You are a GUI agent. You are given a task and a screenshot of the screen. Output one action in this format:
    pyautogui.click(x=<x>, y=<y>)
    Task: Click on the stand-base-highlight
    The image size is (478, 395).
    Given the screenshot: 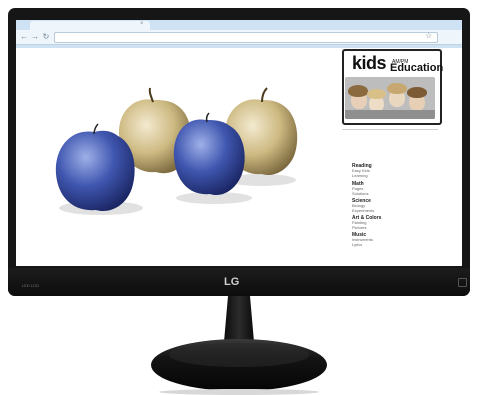 What is the action you would take?
    pyautogui.click(x=239, y=355)
    